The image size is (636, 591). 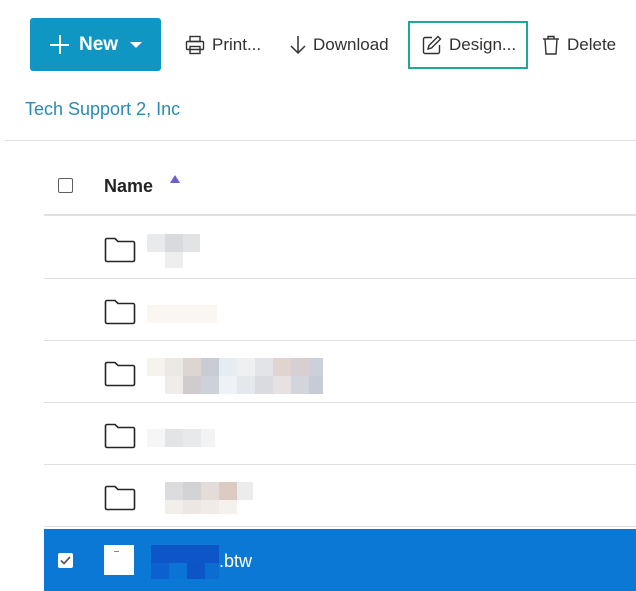 What do you see at coordinates (59, 44) in the screenshot?
I see `plus-icon` at bounding box center [59, 44].